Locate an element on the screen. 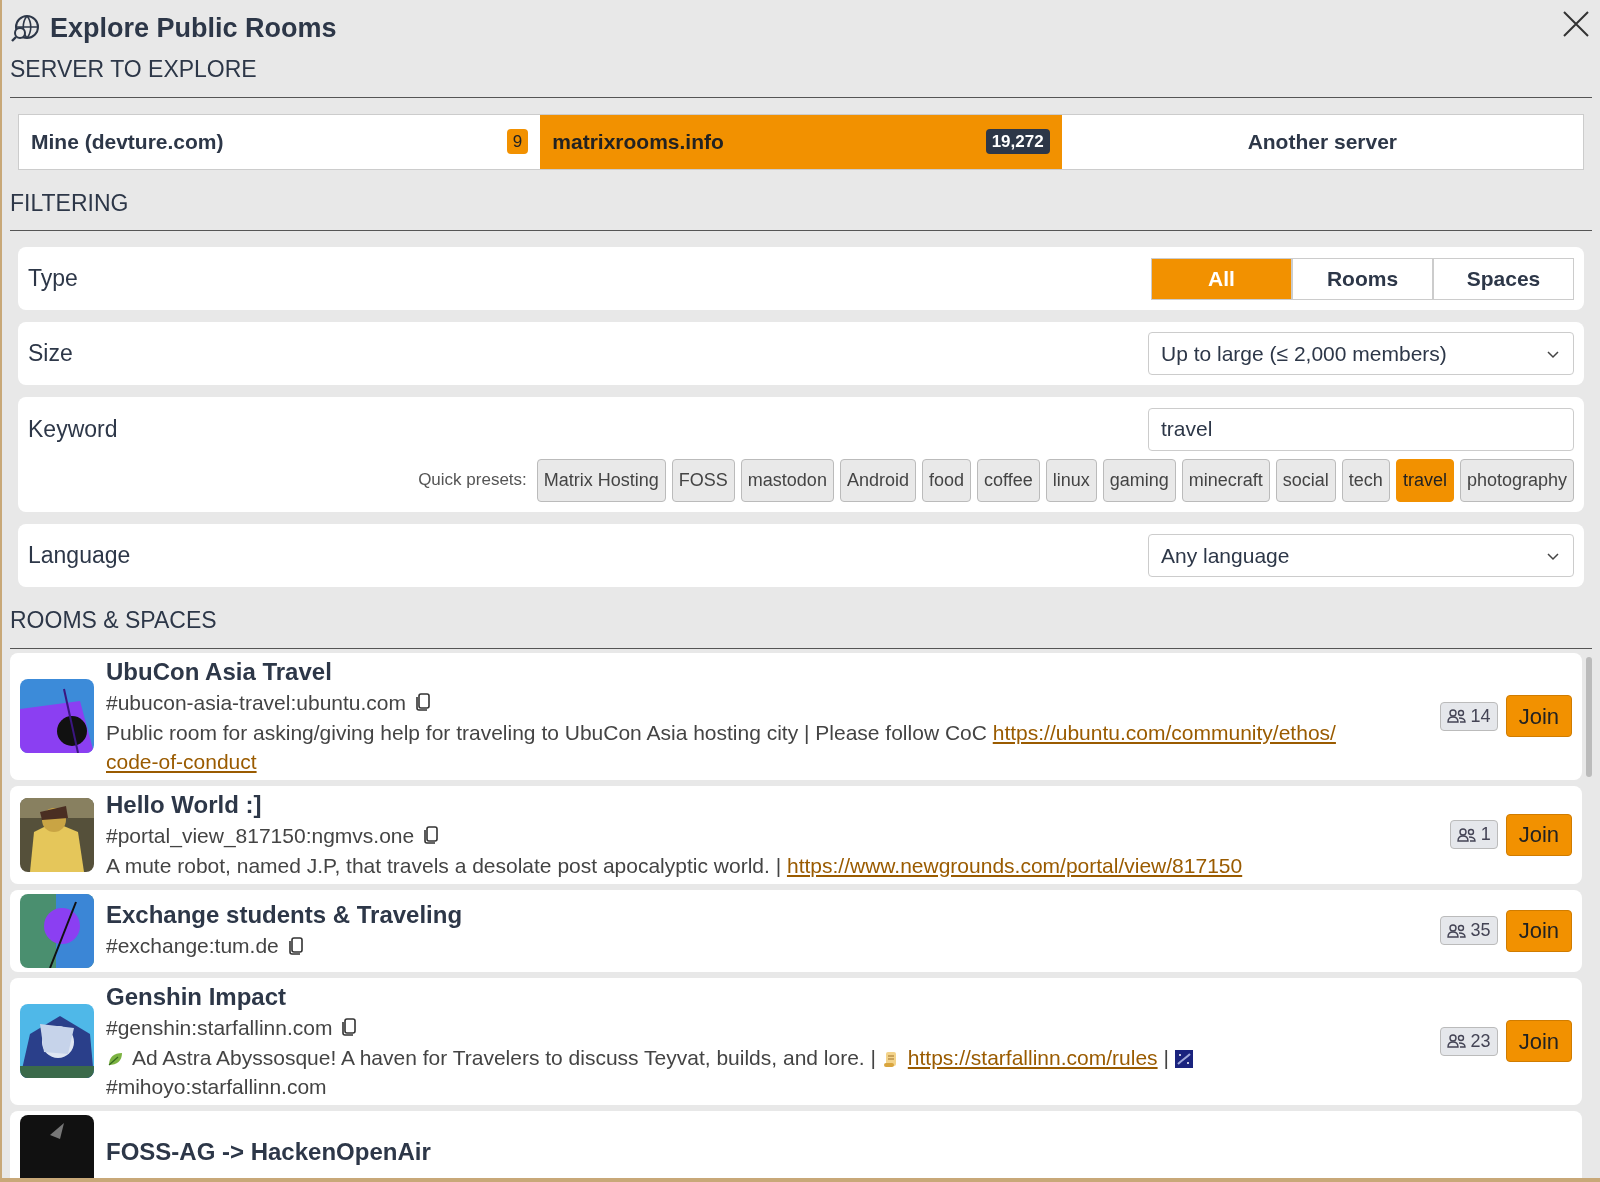 This screenshot has width=1600, height=1182. preset-chip: travel is located at coordinates (1424, 480).